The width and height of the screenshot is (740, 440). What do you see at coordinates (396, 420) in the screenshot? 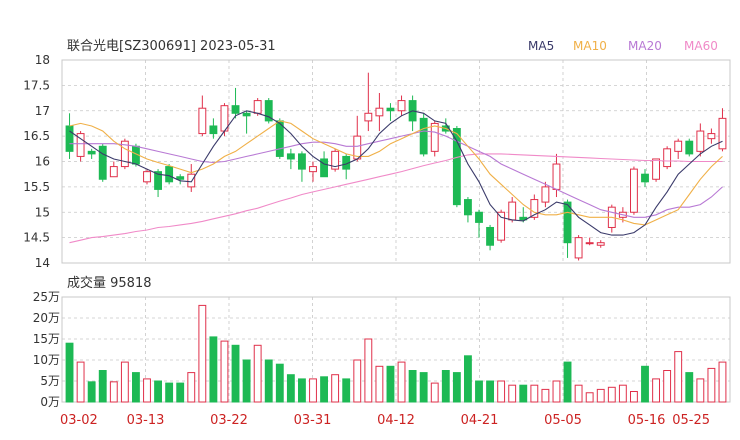
I see `date-tick-label: 04-12` at bounding box center [396, 420].